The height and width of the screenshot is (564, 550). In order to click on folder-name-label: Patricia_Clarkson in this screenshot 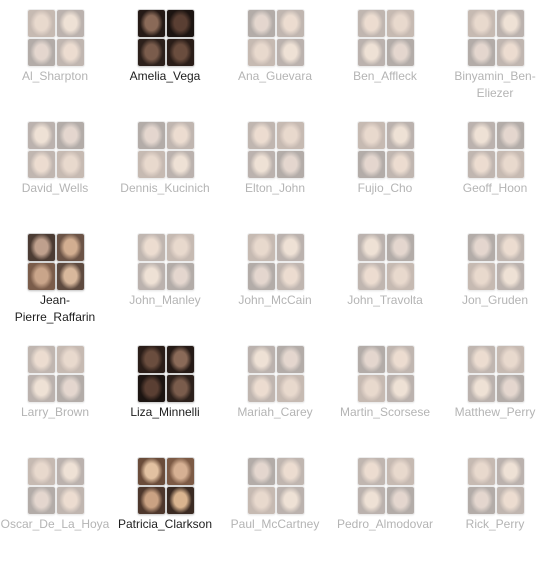, I will do `click(165, 524)`.